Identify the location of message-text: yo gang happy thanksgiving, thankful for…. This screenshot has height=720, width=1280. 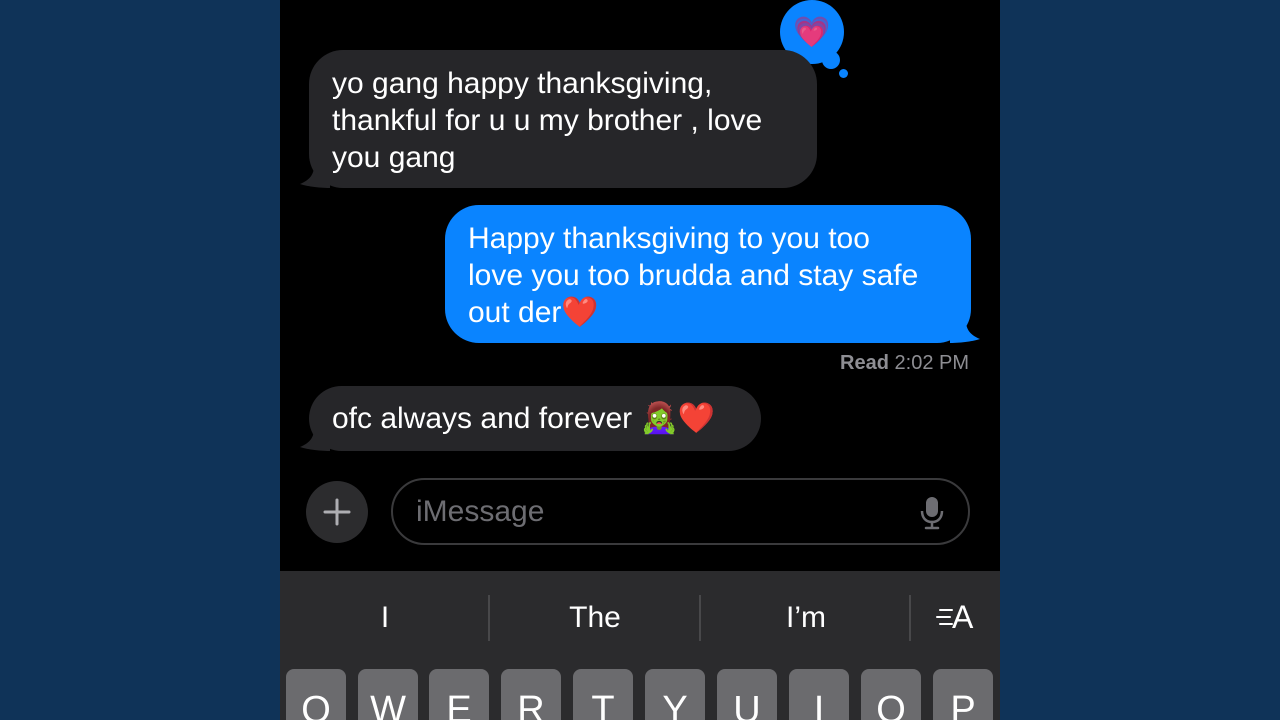
(547, 120).